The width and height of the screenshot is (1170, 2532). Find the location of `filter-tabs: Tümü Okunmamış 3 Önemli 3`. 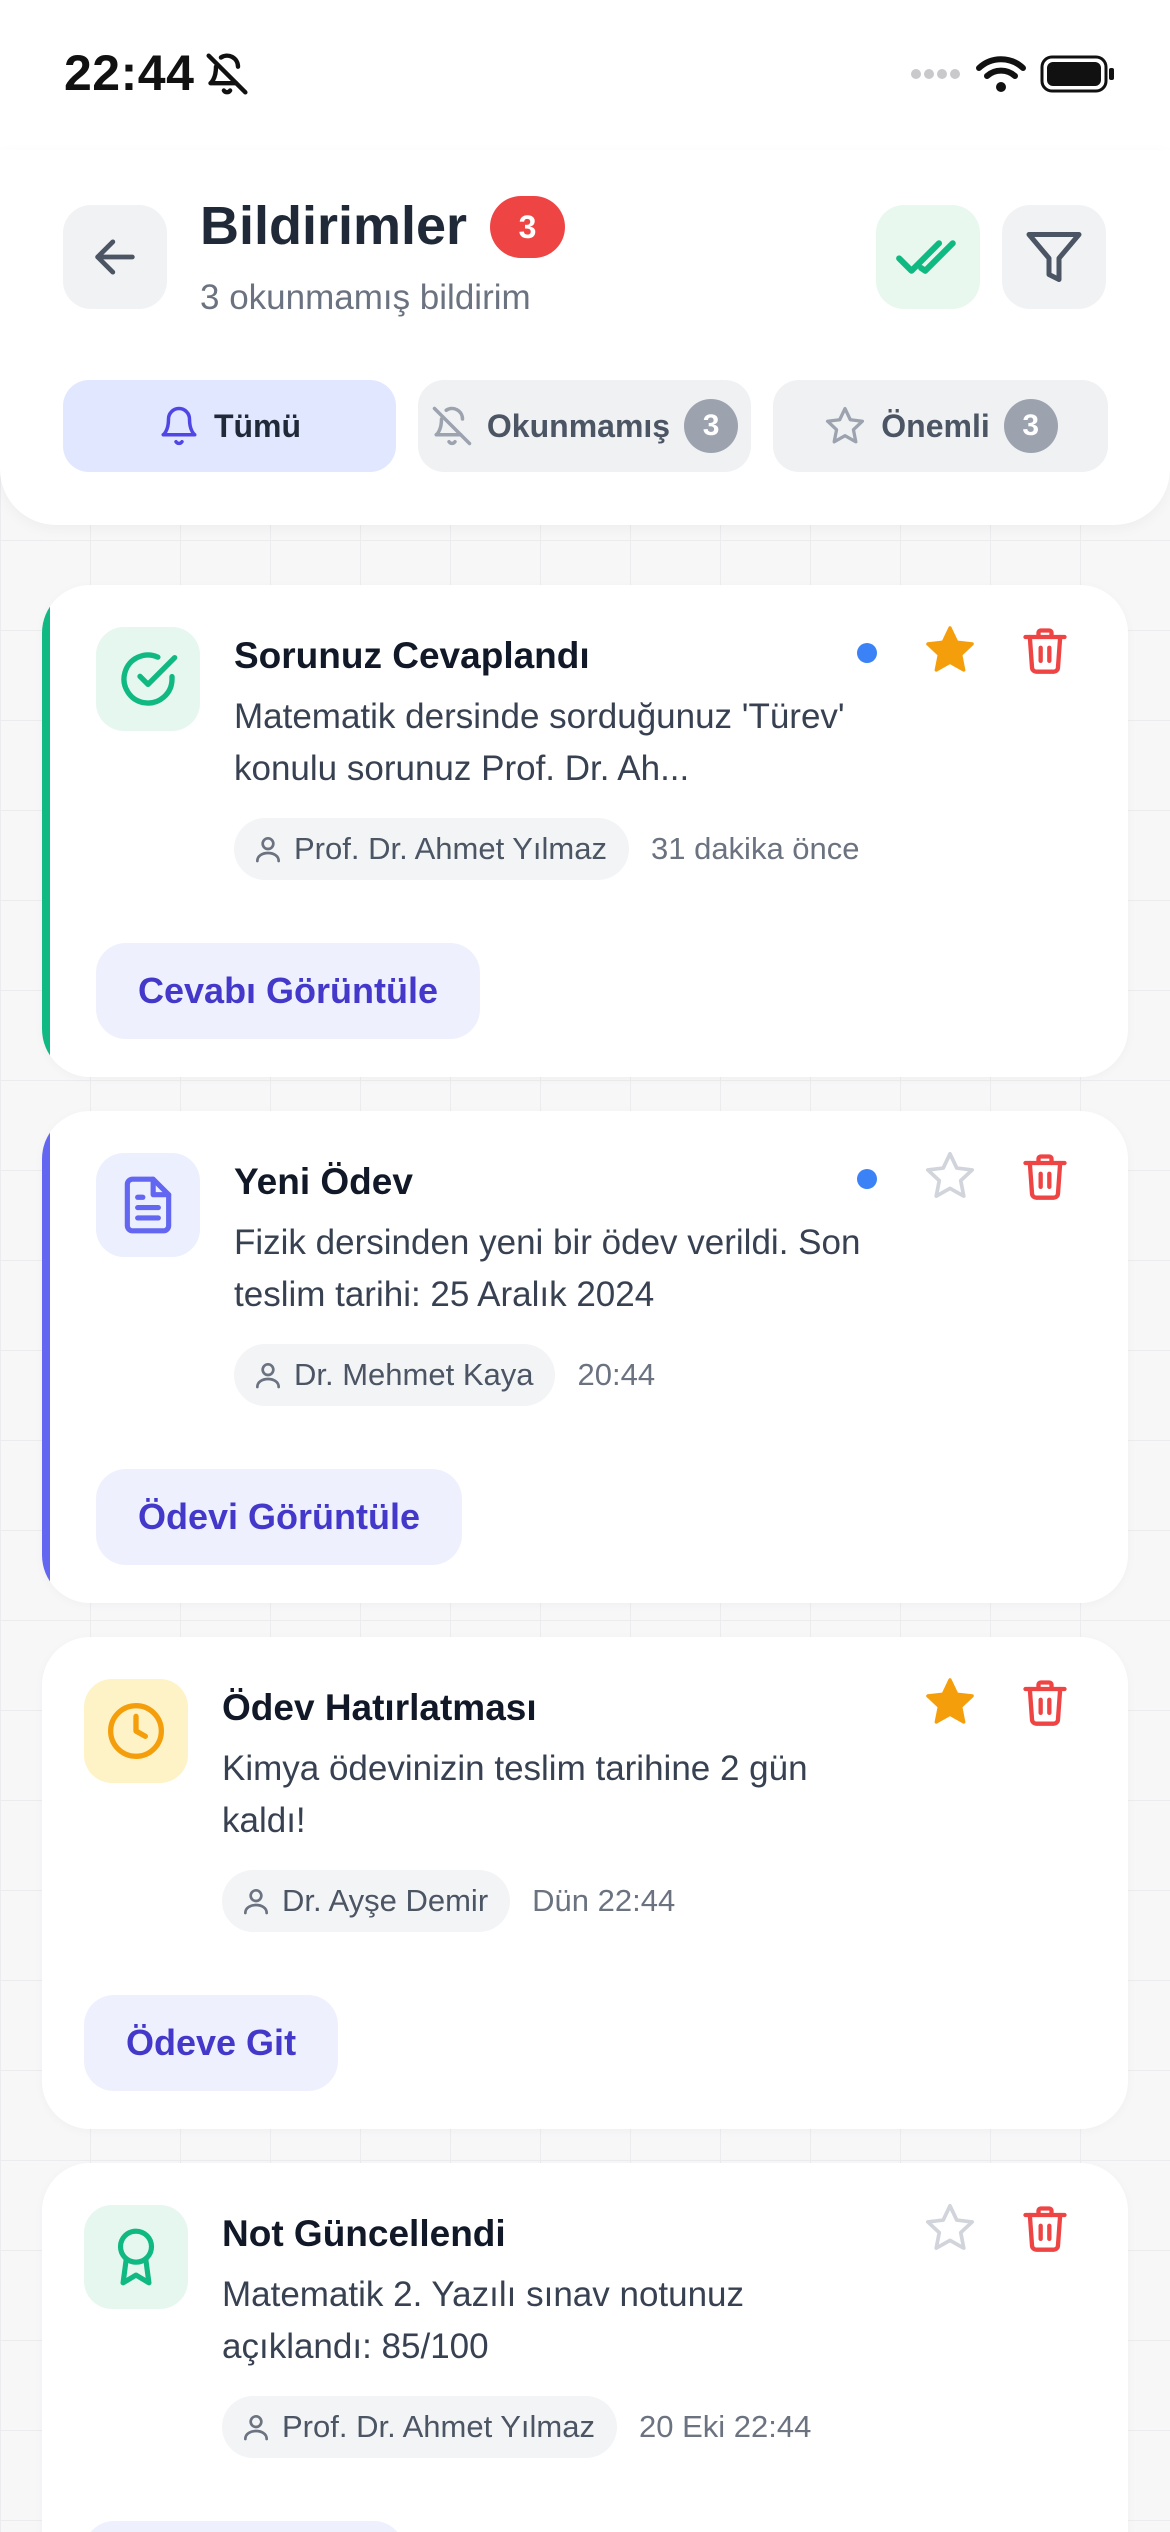

filter-tabs: Tümü Okunmamış 3 Önemli 3 is located at coordinates (585, 426).